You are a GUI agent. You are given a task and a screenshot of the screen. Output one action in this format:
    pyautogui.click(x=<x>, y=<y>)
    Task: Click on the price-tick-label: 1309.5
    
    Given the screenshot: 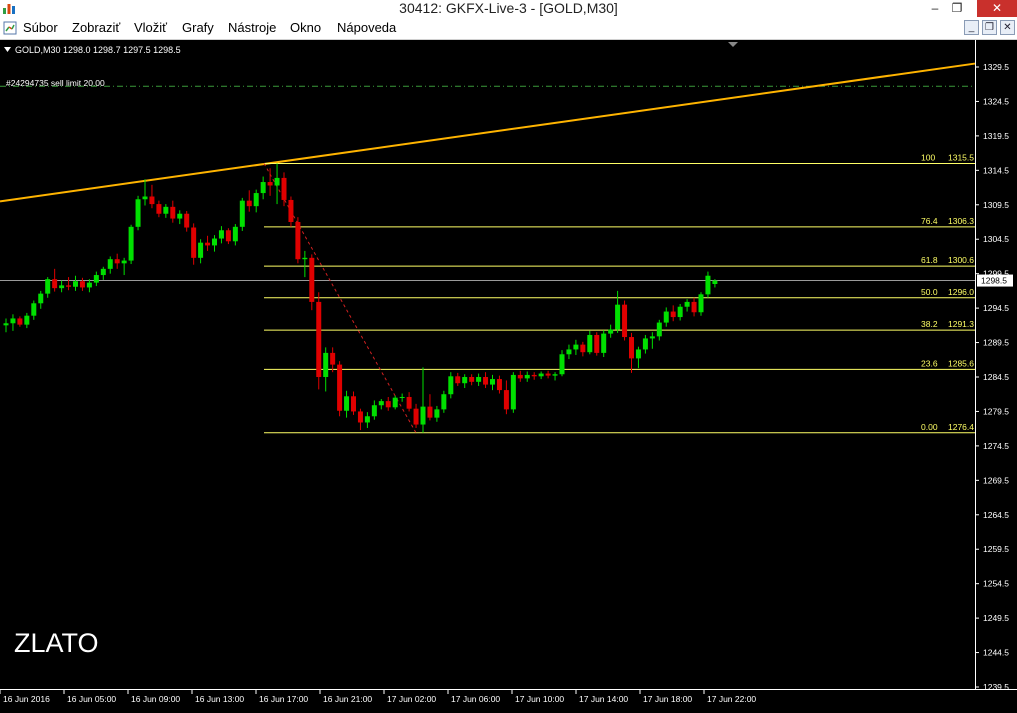 What is the action you would take?
    pyautogui.click(x=996, y=205)
    